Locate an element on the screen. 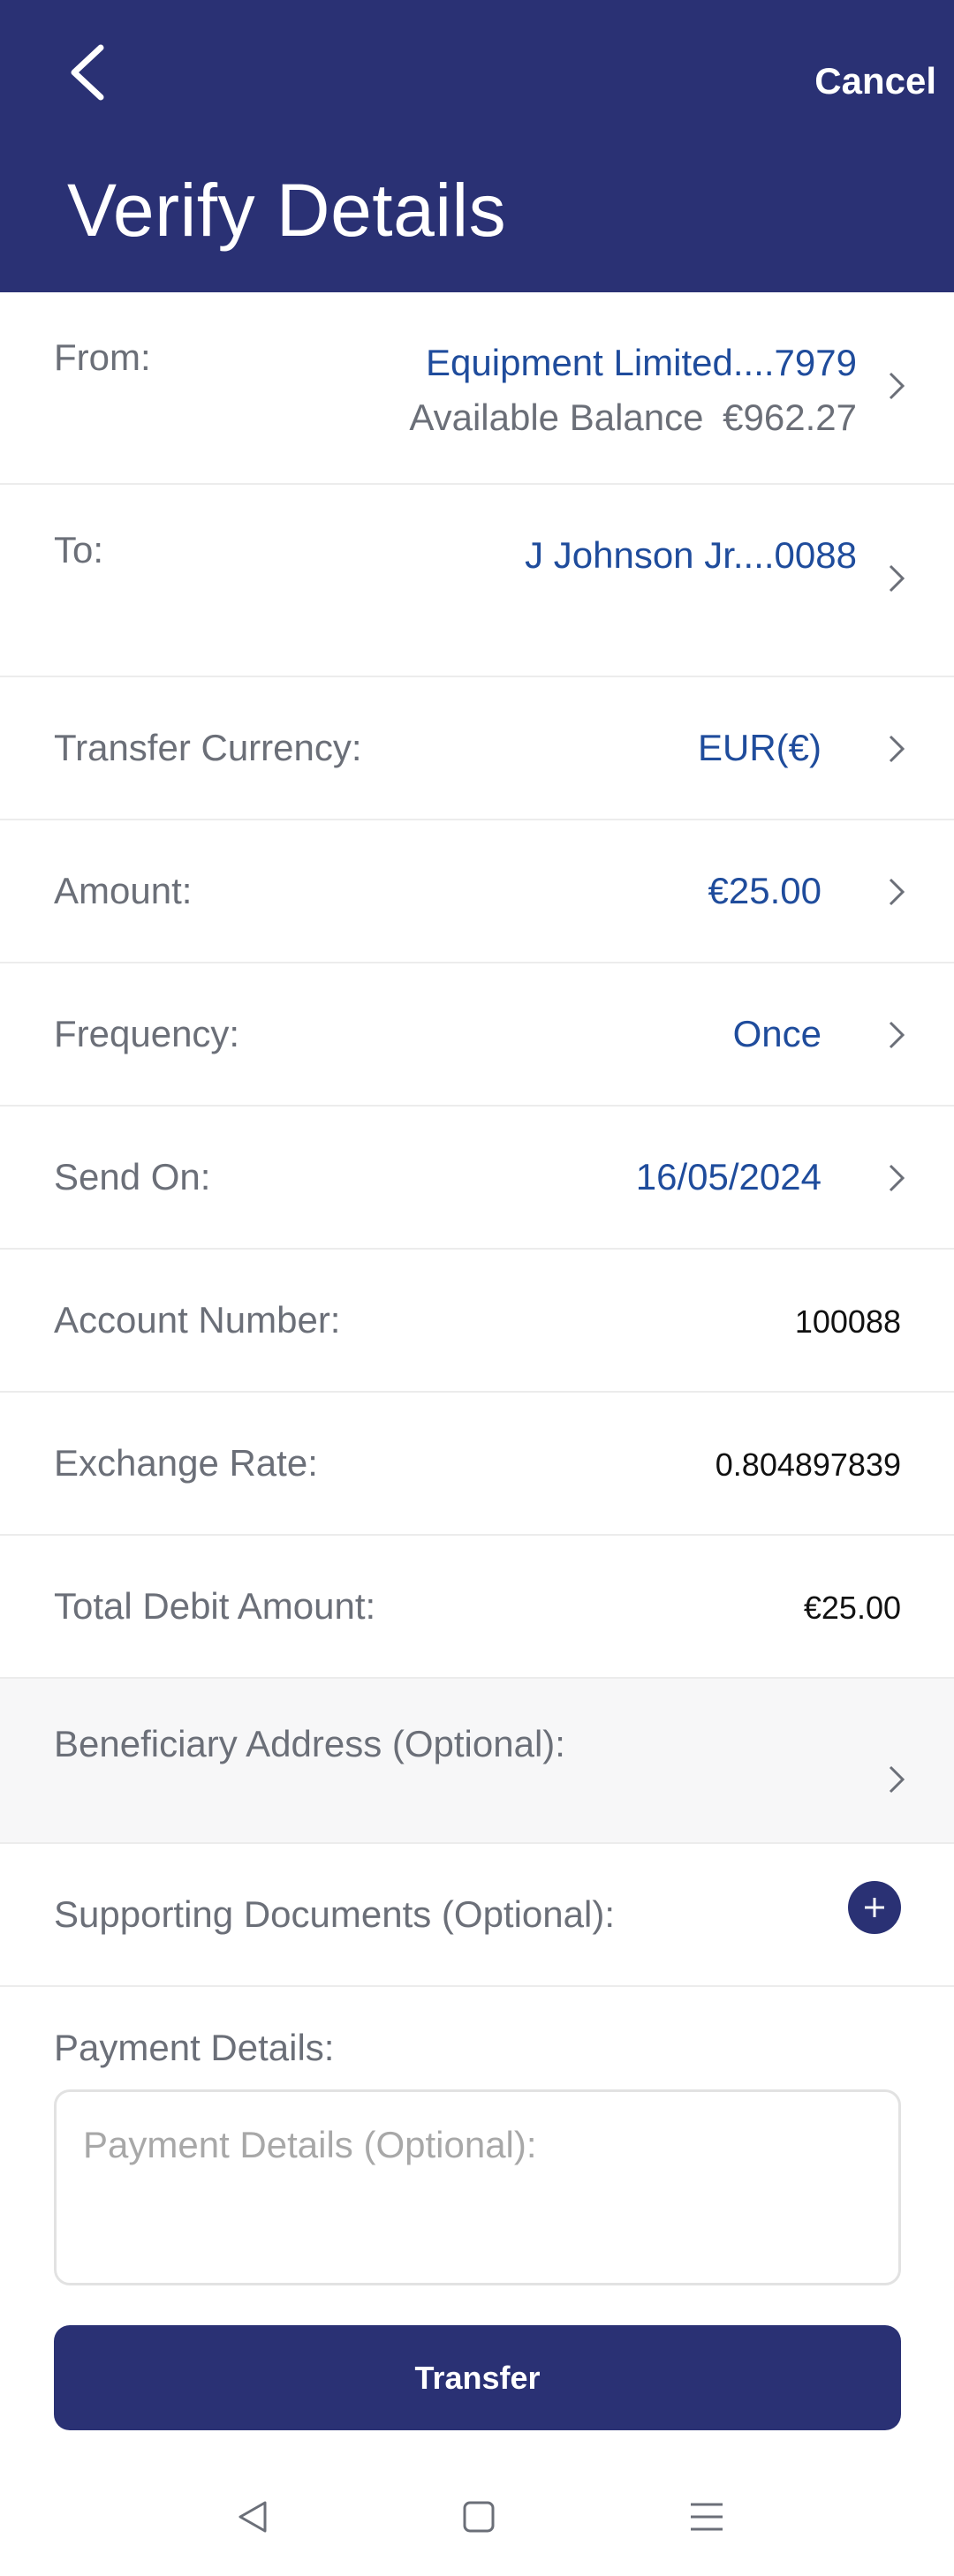 Image resolution: width=954 pixels, height=2576 pixels. amount-value: €25.00 is located at coordinates (765, 891).